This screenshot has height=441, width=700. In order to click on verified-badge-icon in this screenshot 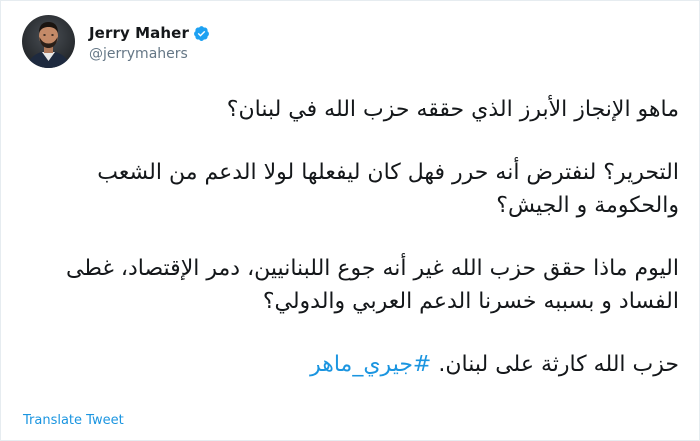, I will do `click(201, 33)`.